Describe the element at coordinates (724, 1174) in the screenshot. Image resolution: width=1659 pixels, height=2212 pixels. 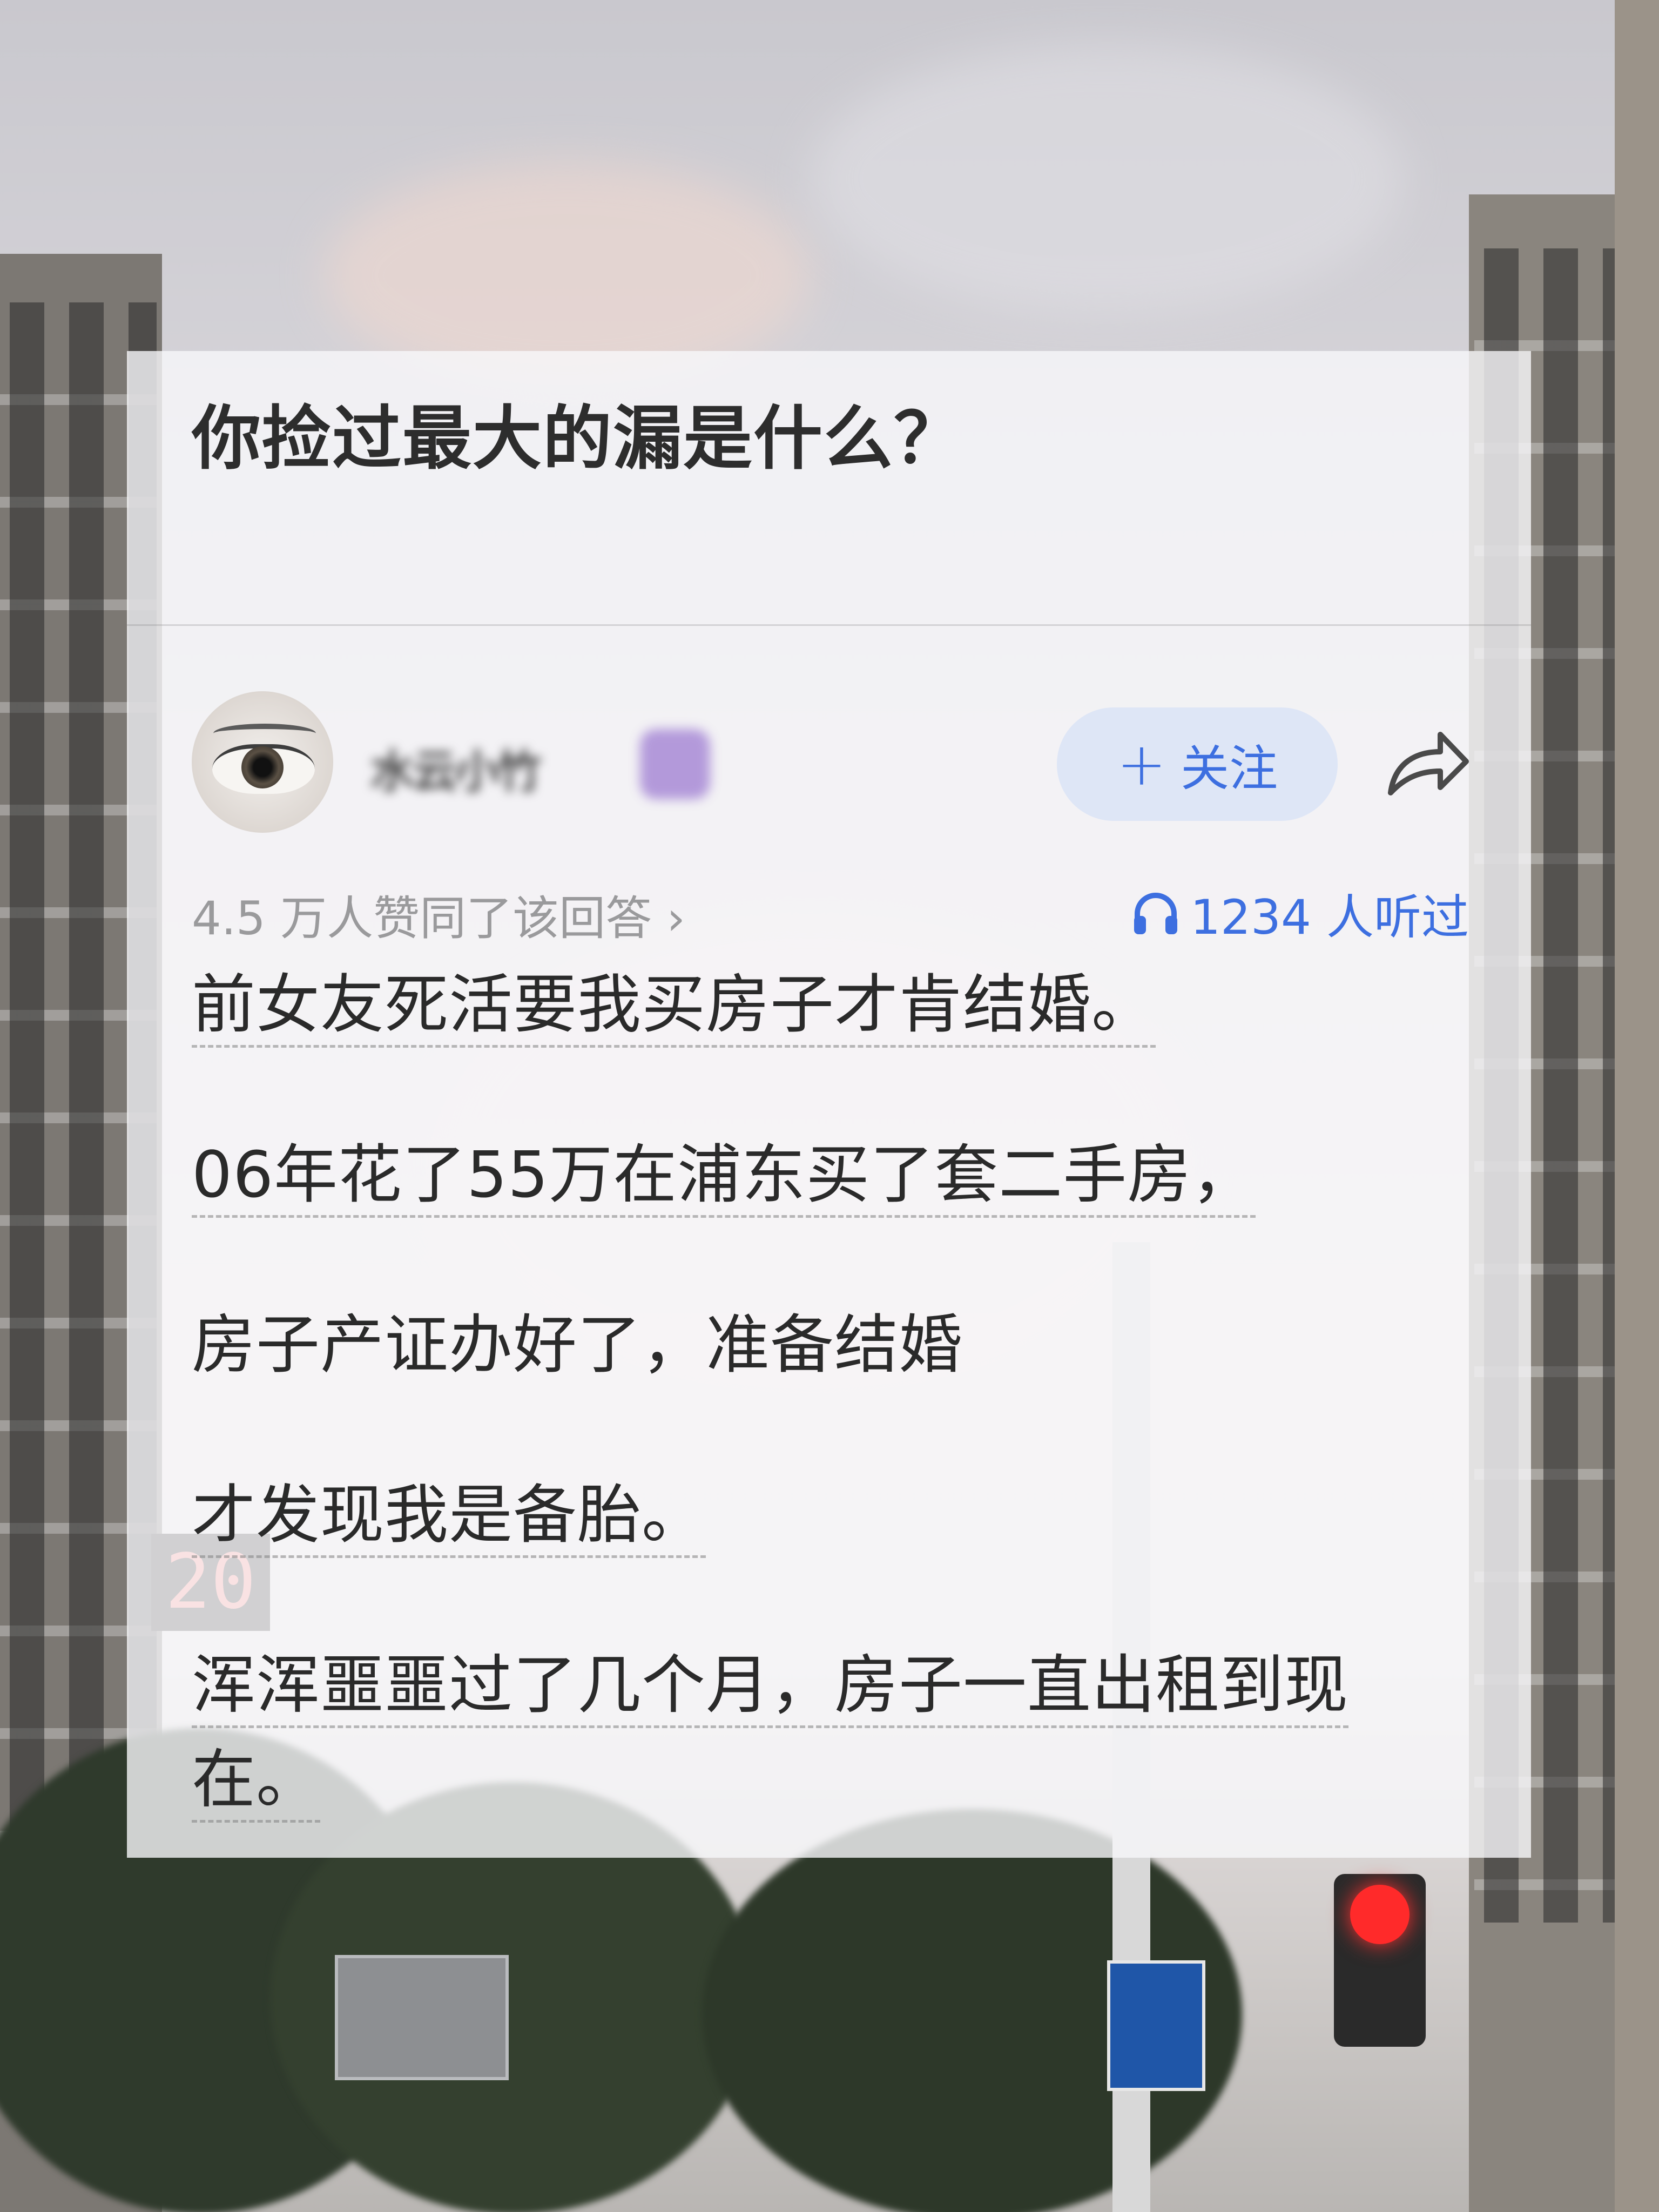
I see `answer-paragraph: 06年花了55万在浦东买了套二手房，` at that location.